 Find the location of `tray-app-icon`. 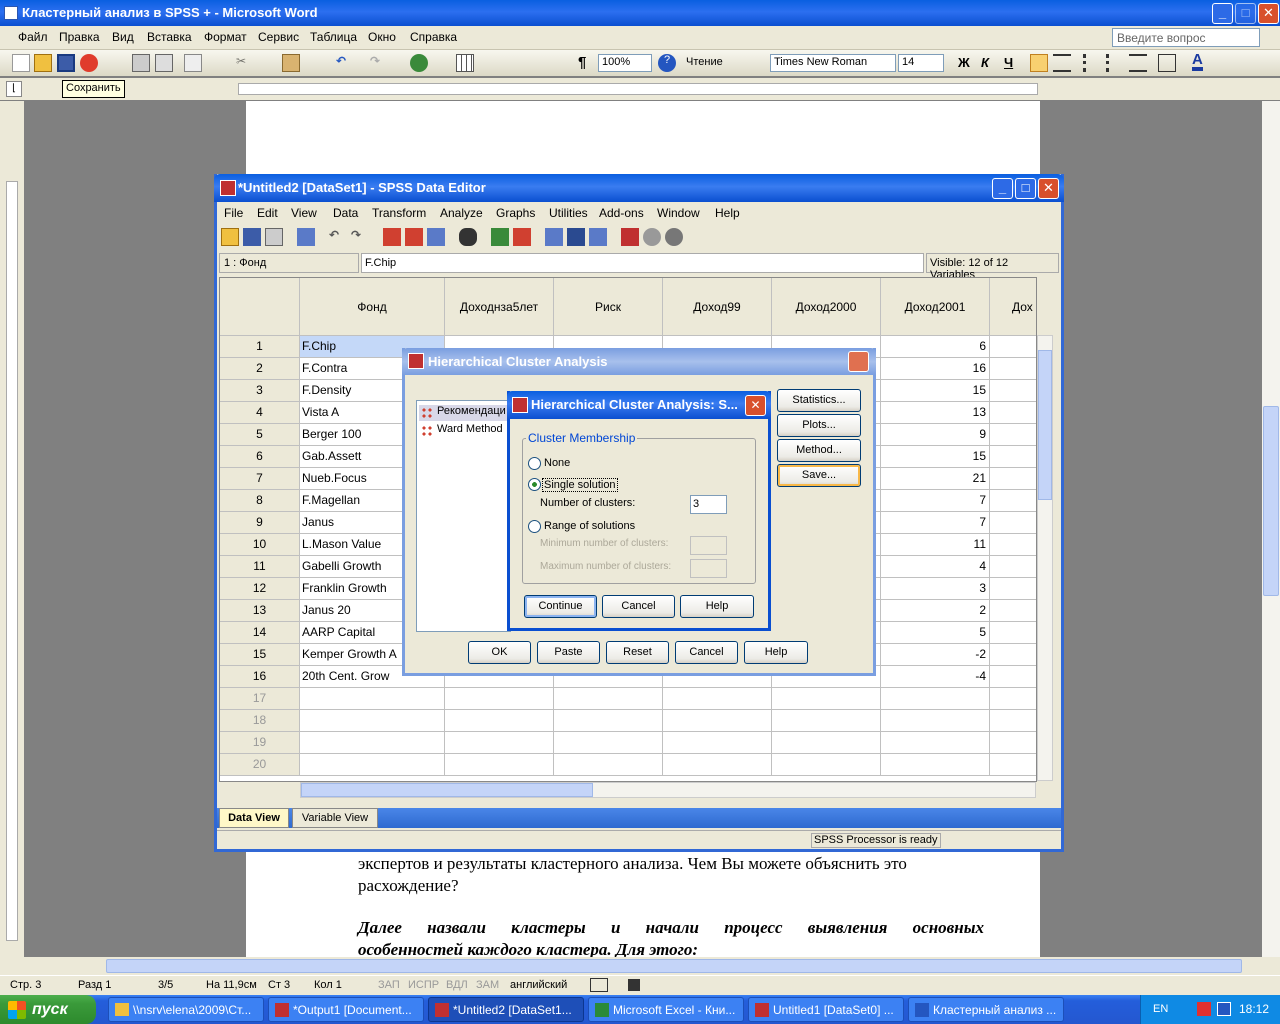

tray-app-icon is located at coordinates (1204, 1009).